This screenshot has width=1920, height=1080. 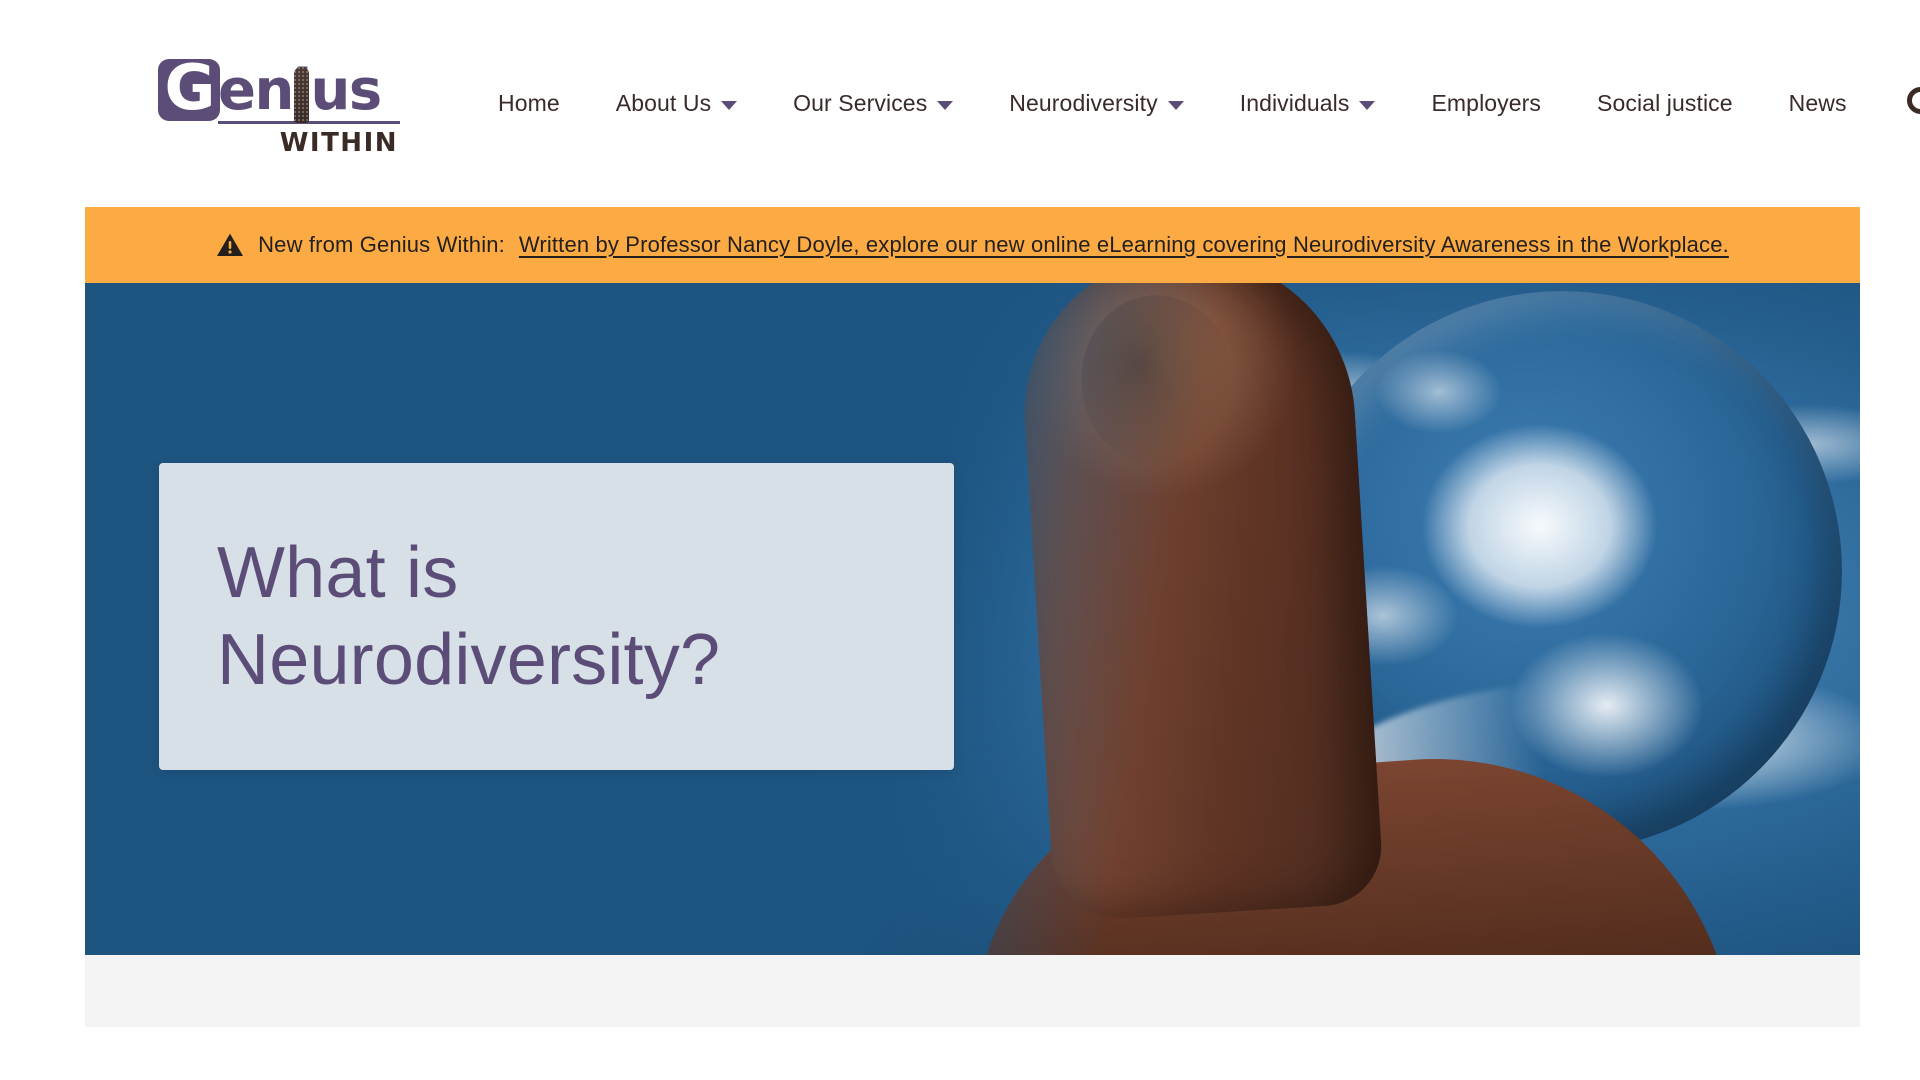 I want to click on hero-caption-card: What is Neurodiversity?, so click(x=556, y=616).